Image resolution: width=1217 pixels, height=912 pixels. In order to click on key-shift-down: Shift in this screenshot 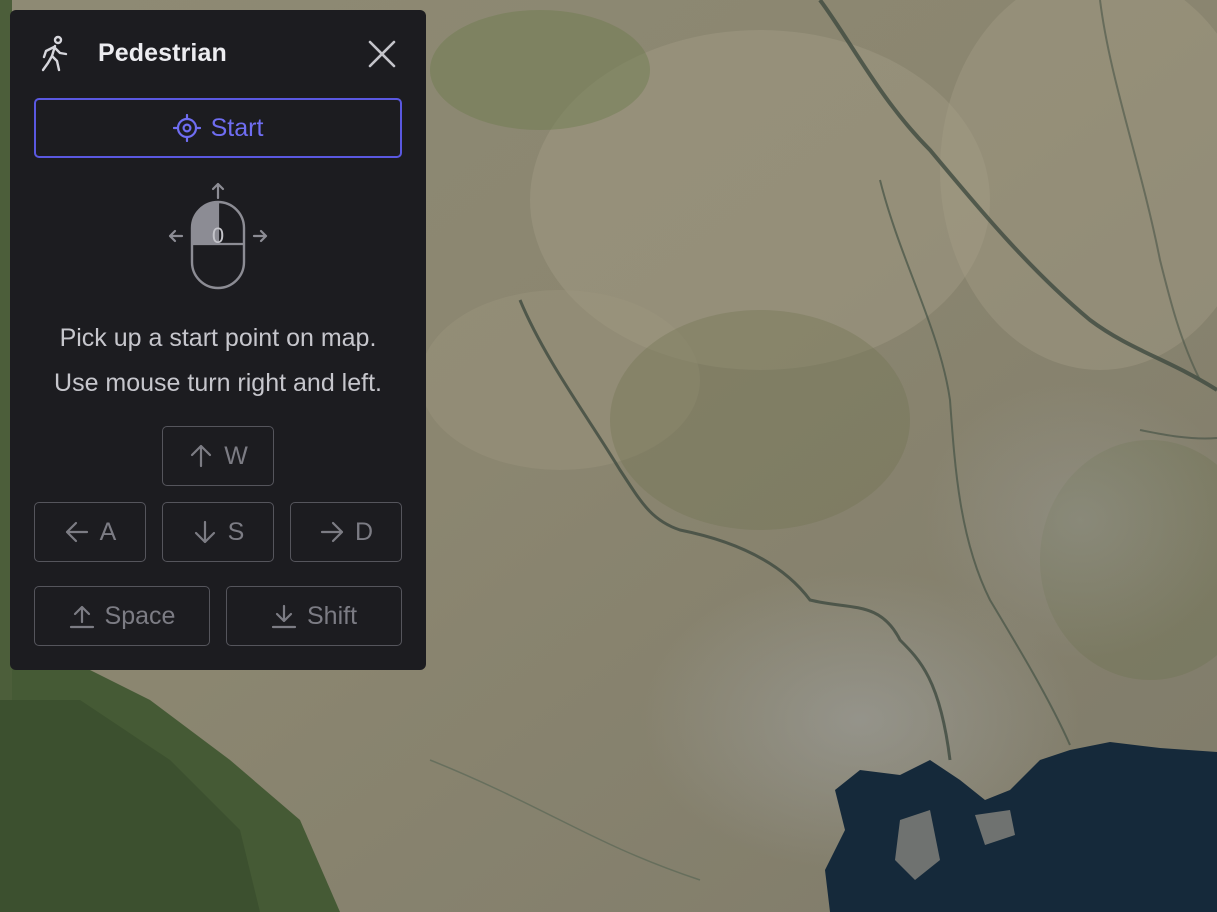, I will do `click(314, 616)`.